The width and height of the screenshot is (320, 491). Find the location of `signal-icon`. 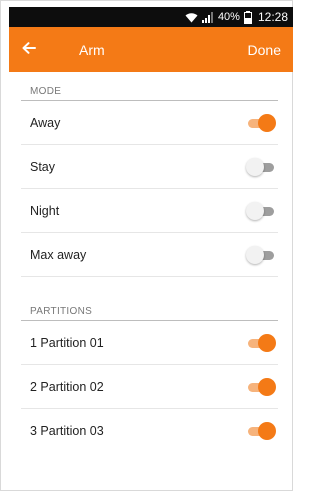

signal-icon is located at coordinates (207, 17).